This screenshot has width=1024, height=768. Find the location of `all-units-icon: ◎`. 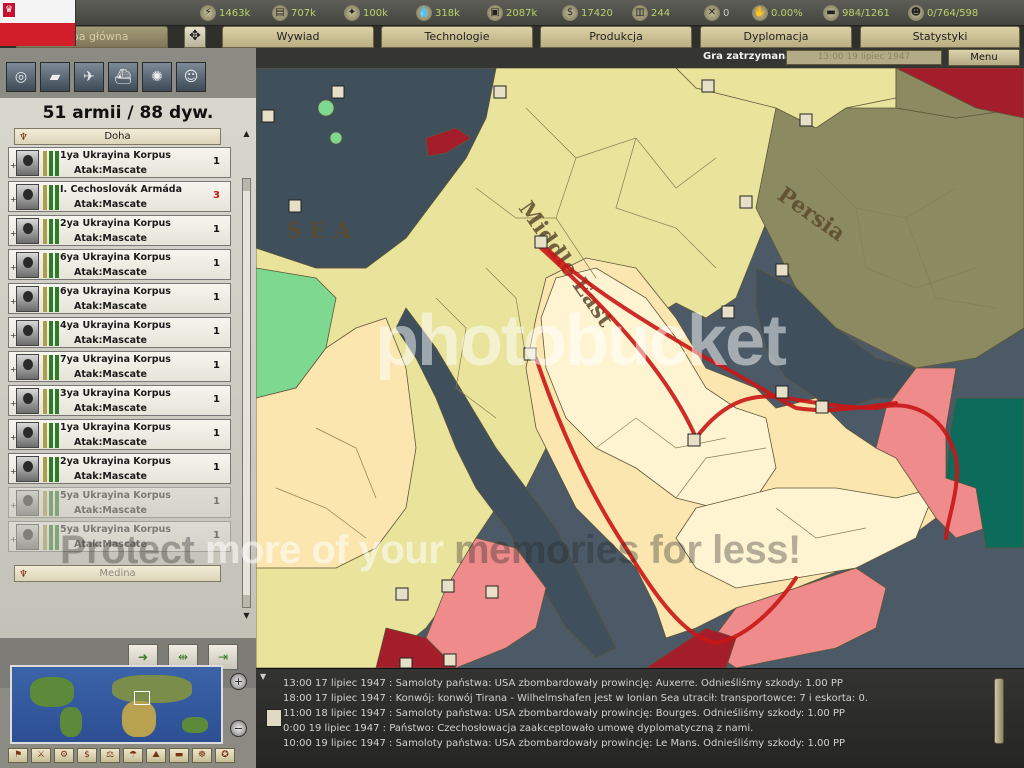

all-units-icon: ◎ is located at coordinates (21, 77).